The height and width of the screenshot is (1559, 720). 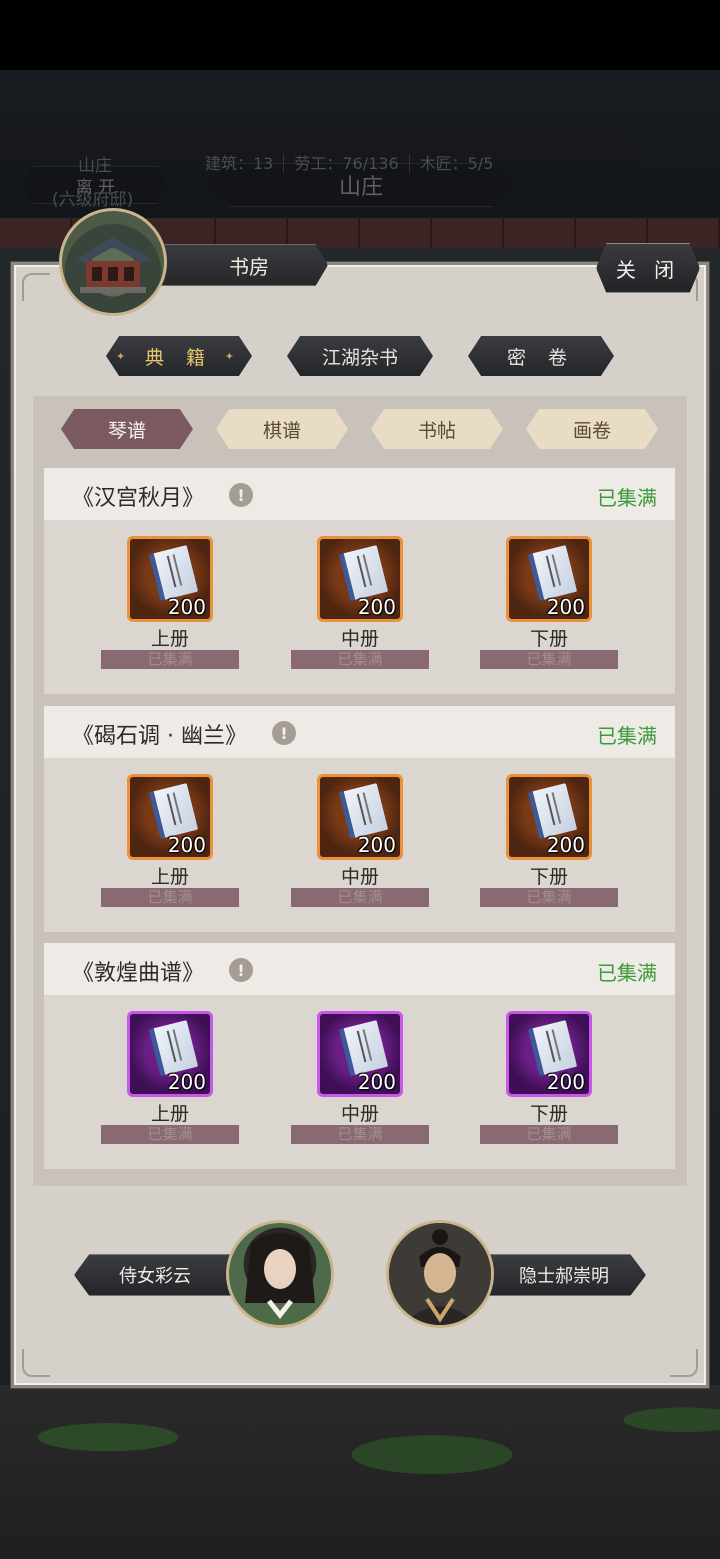 What do you see at coordinates (564, 1276) in the screenshot?
I see `character-hermit-name: 隐士郝崇明` at bounding box center [564, 1276].